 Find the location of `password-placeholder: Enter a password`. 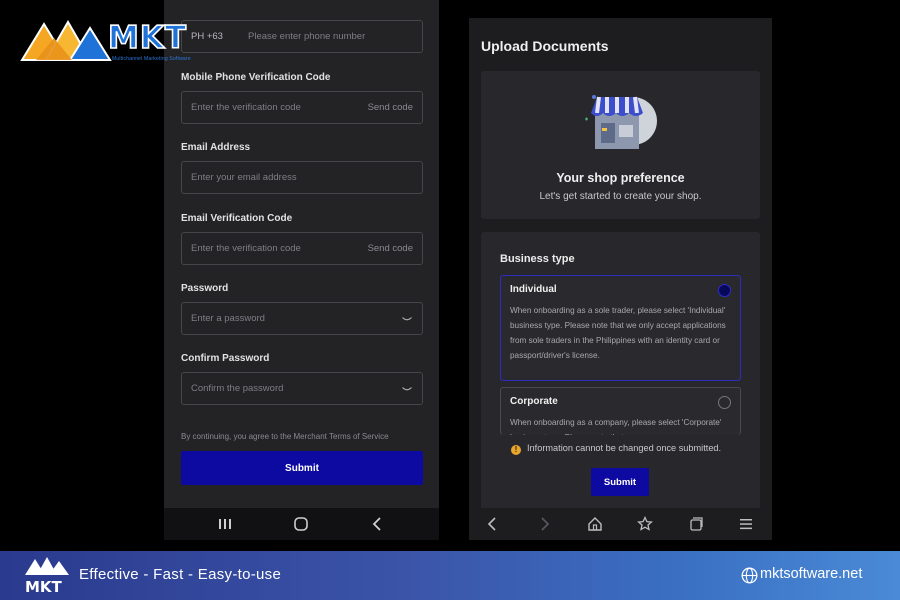

password-placeholder: Enter a password is located at coordinates (228, 318).